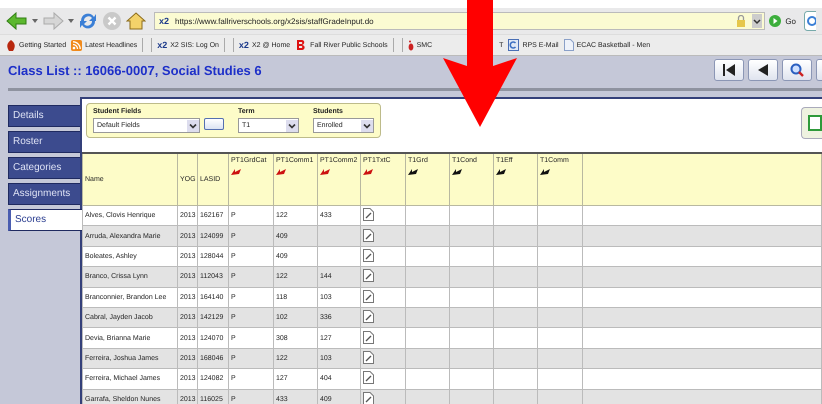 The image size is (822, 404). What do you see at coordinates (44, 116) in the screenshot?
I see `sidebar-tab: Details` at bounding box center [44, 116].